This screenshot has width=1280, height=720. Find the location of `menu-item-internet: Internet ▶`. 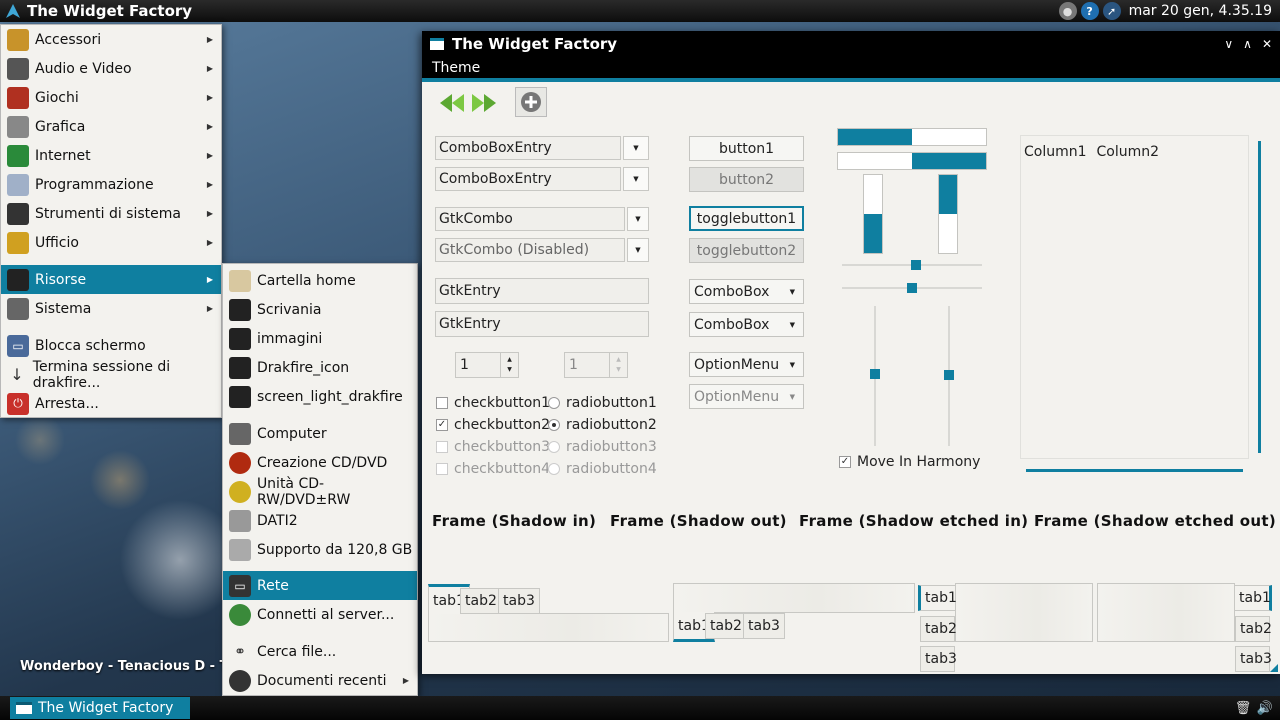

menu-item-internet: Internet ▶ is located at coordinates (111, 155).